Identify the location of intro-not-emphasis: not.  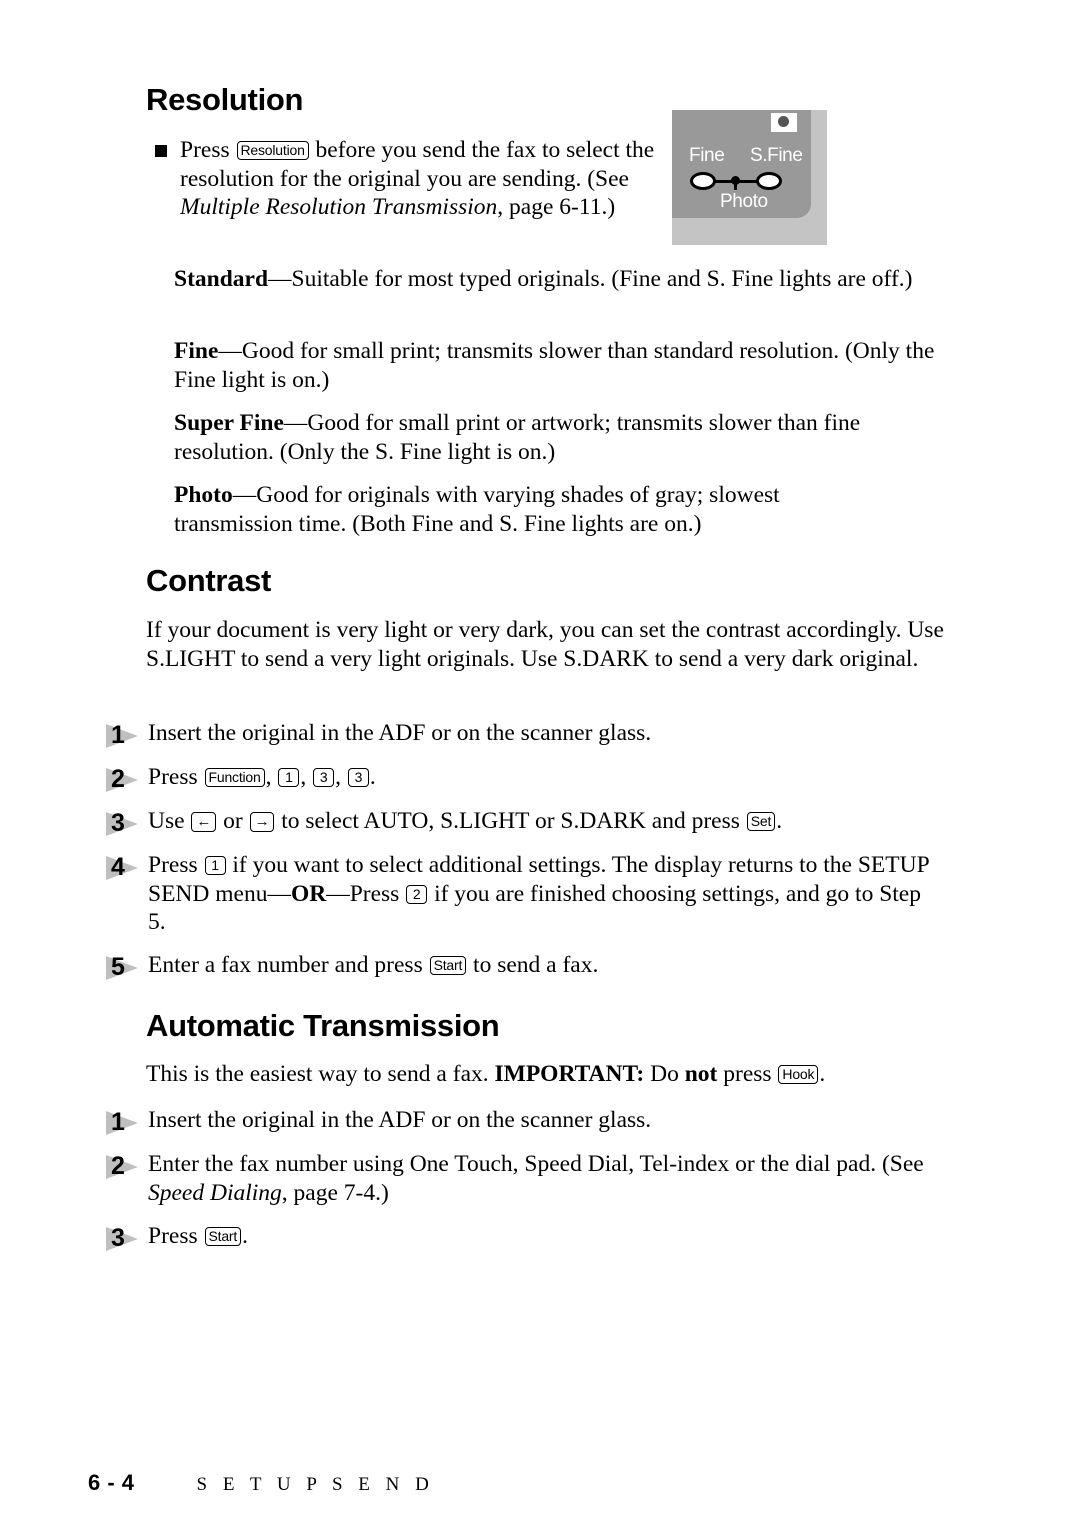
(701, 1074).